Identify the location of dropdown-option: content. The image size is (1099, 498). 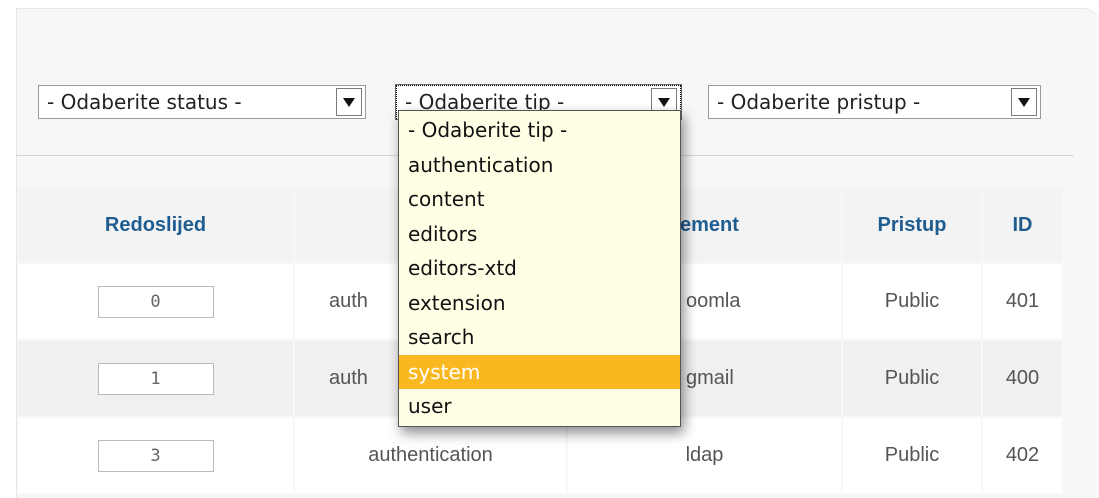
(539, 199).